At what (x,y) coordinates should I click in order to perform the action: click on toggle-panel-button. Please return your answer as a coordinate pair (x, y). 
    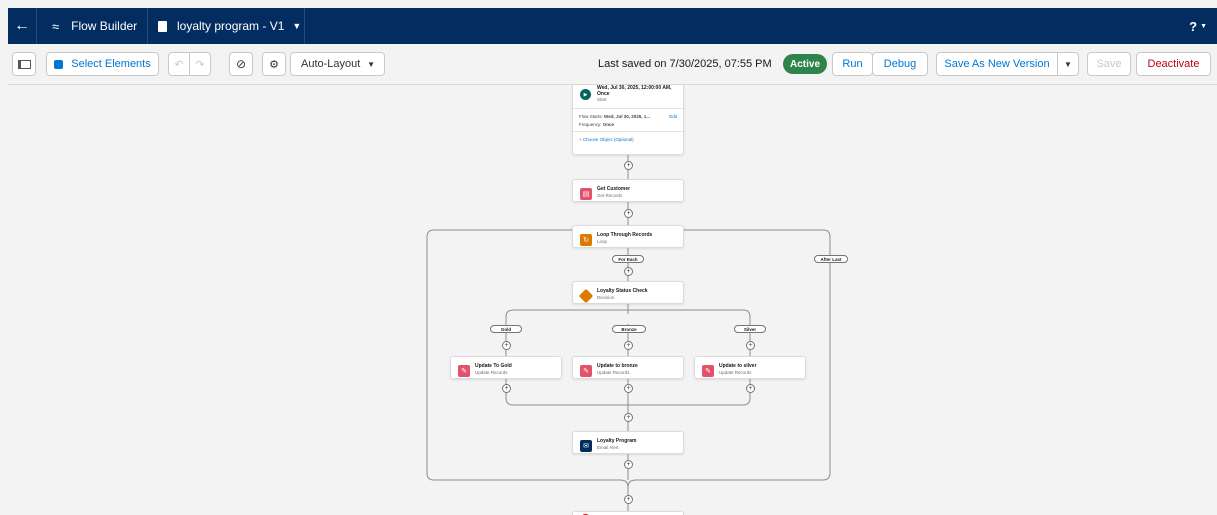
    Looking at the image, I should click on (24, 64).